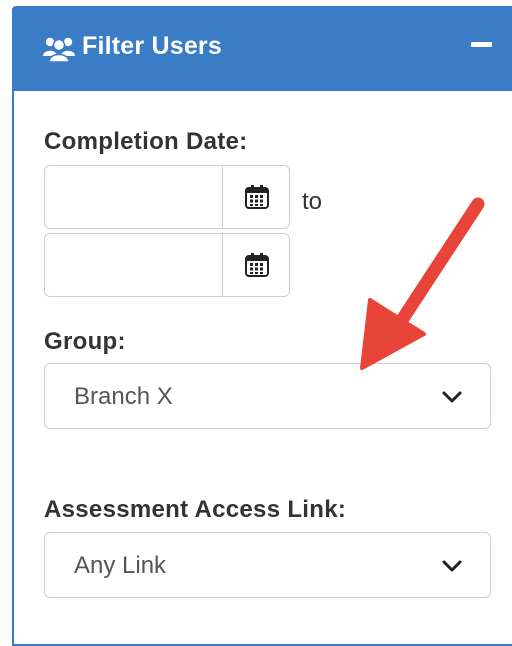  What do you see at coordinates (59, 49) in the screenshot?
I see `users-icon` at bounding box center [59, 49].